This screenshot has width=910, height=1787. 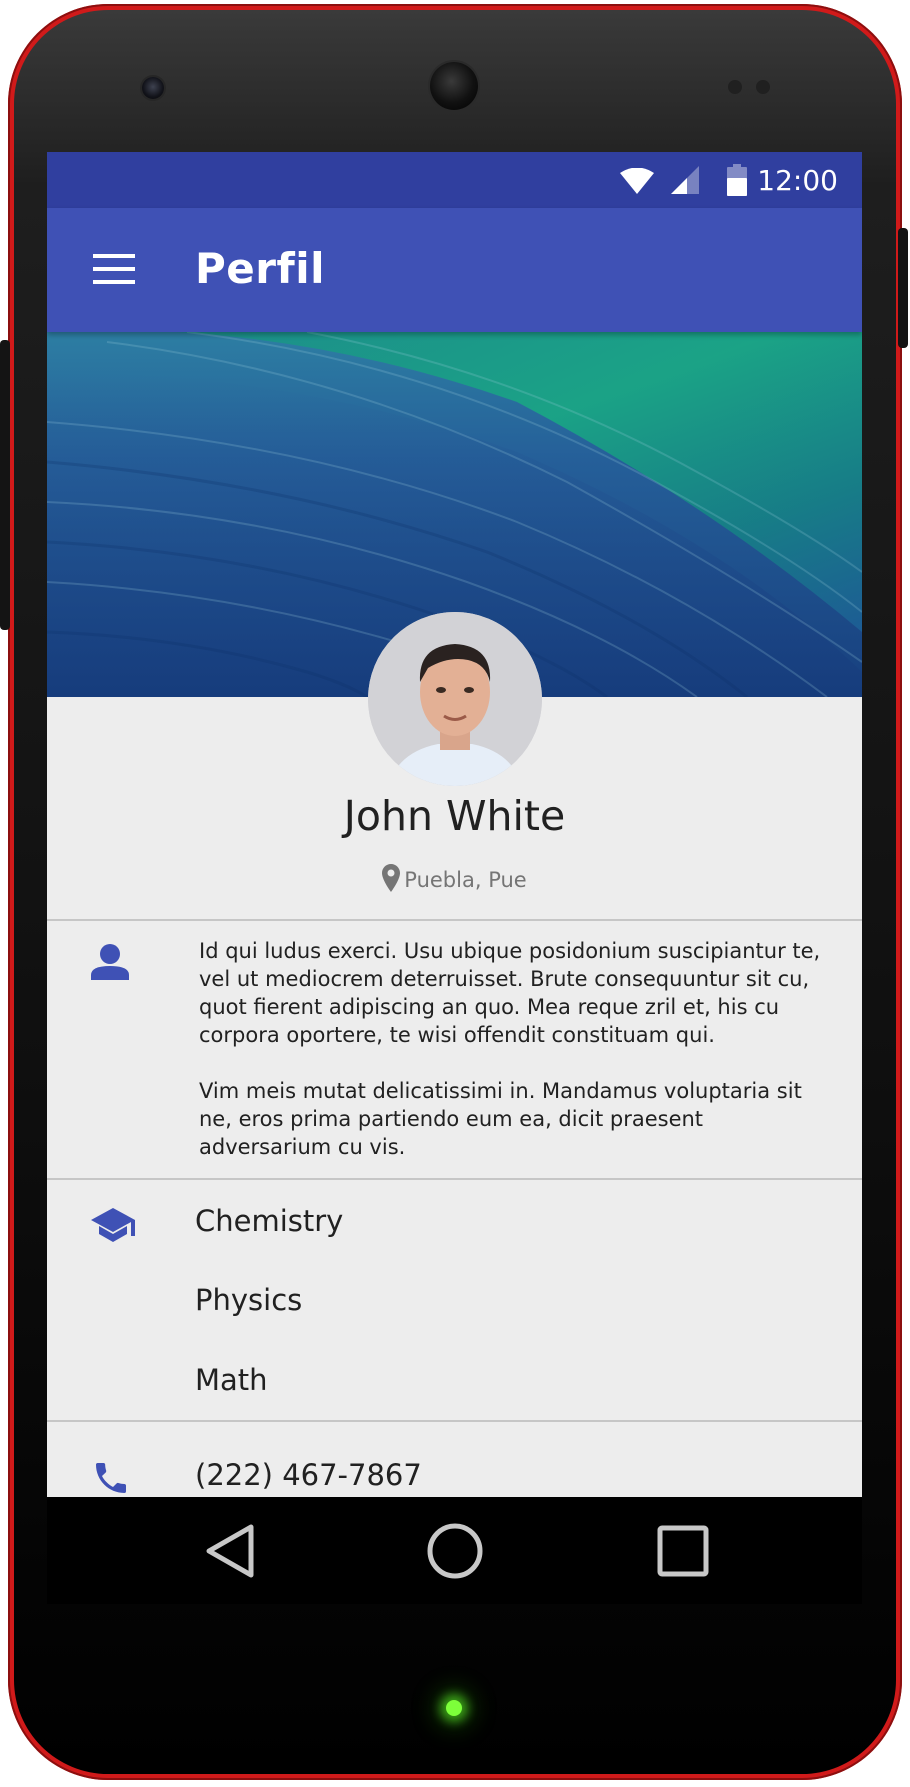 I want to click on subject-item: Physics, so click(x=249, y=1300).